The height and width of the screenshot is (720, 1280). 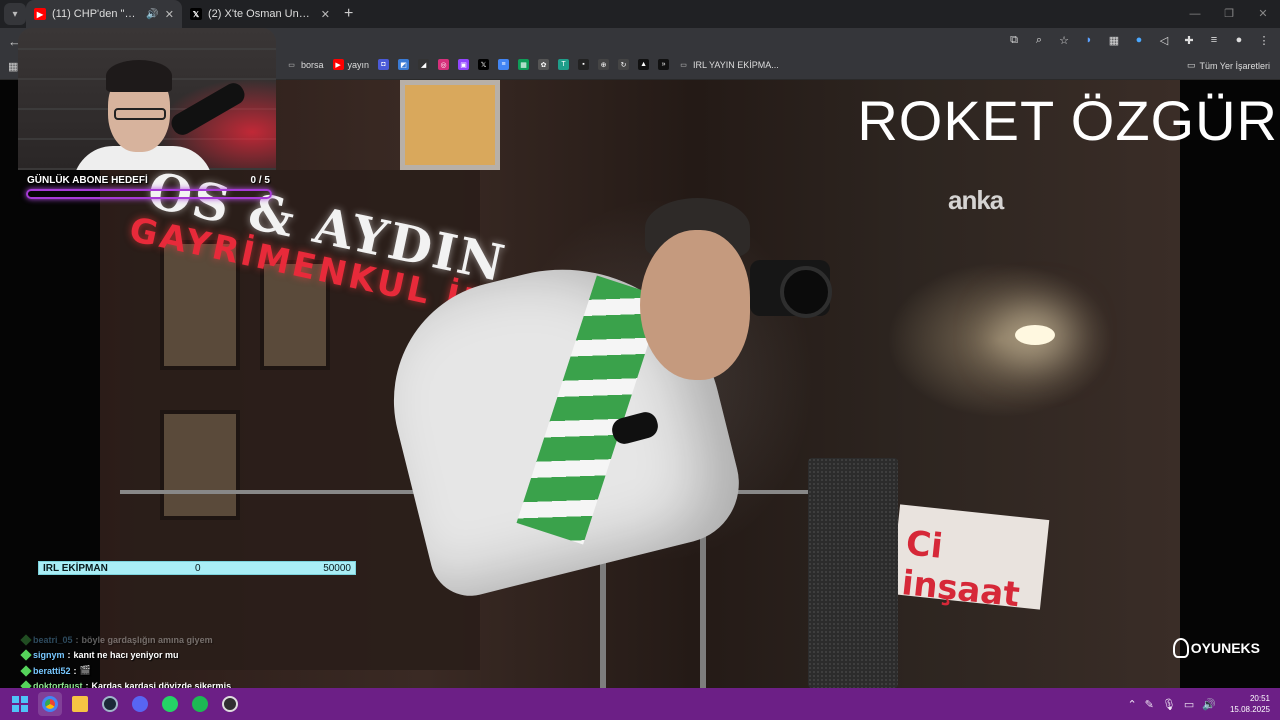 I want to click on tab-x: 𝕏 (2) X'te Osman Unstoppable: " ✕, so click(x=260, y=14).